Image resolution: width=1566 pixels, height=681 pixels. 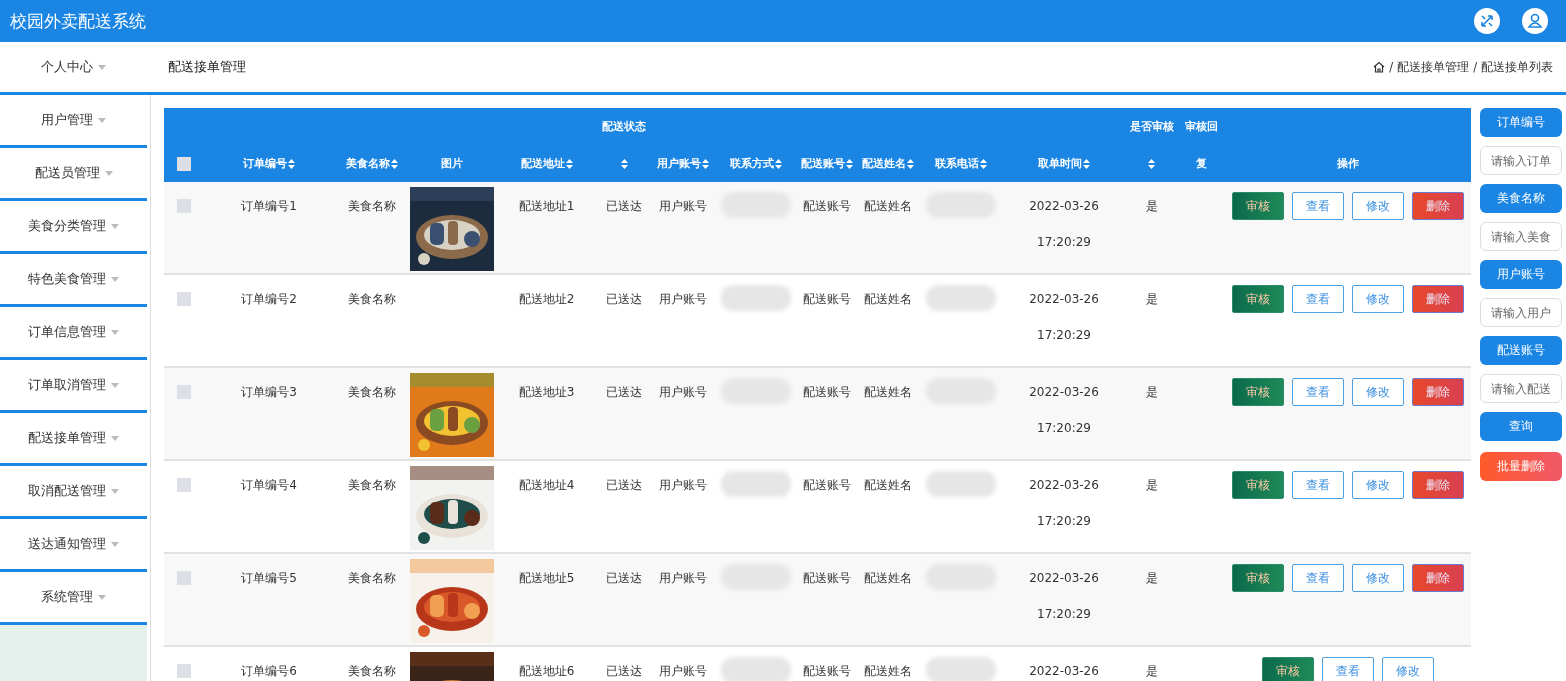 I want to click on column-header: 操作, so click(x=1347, y=163).